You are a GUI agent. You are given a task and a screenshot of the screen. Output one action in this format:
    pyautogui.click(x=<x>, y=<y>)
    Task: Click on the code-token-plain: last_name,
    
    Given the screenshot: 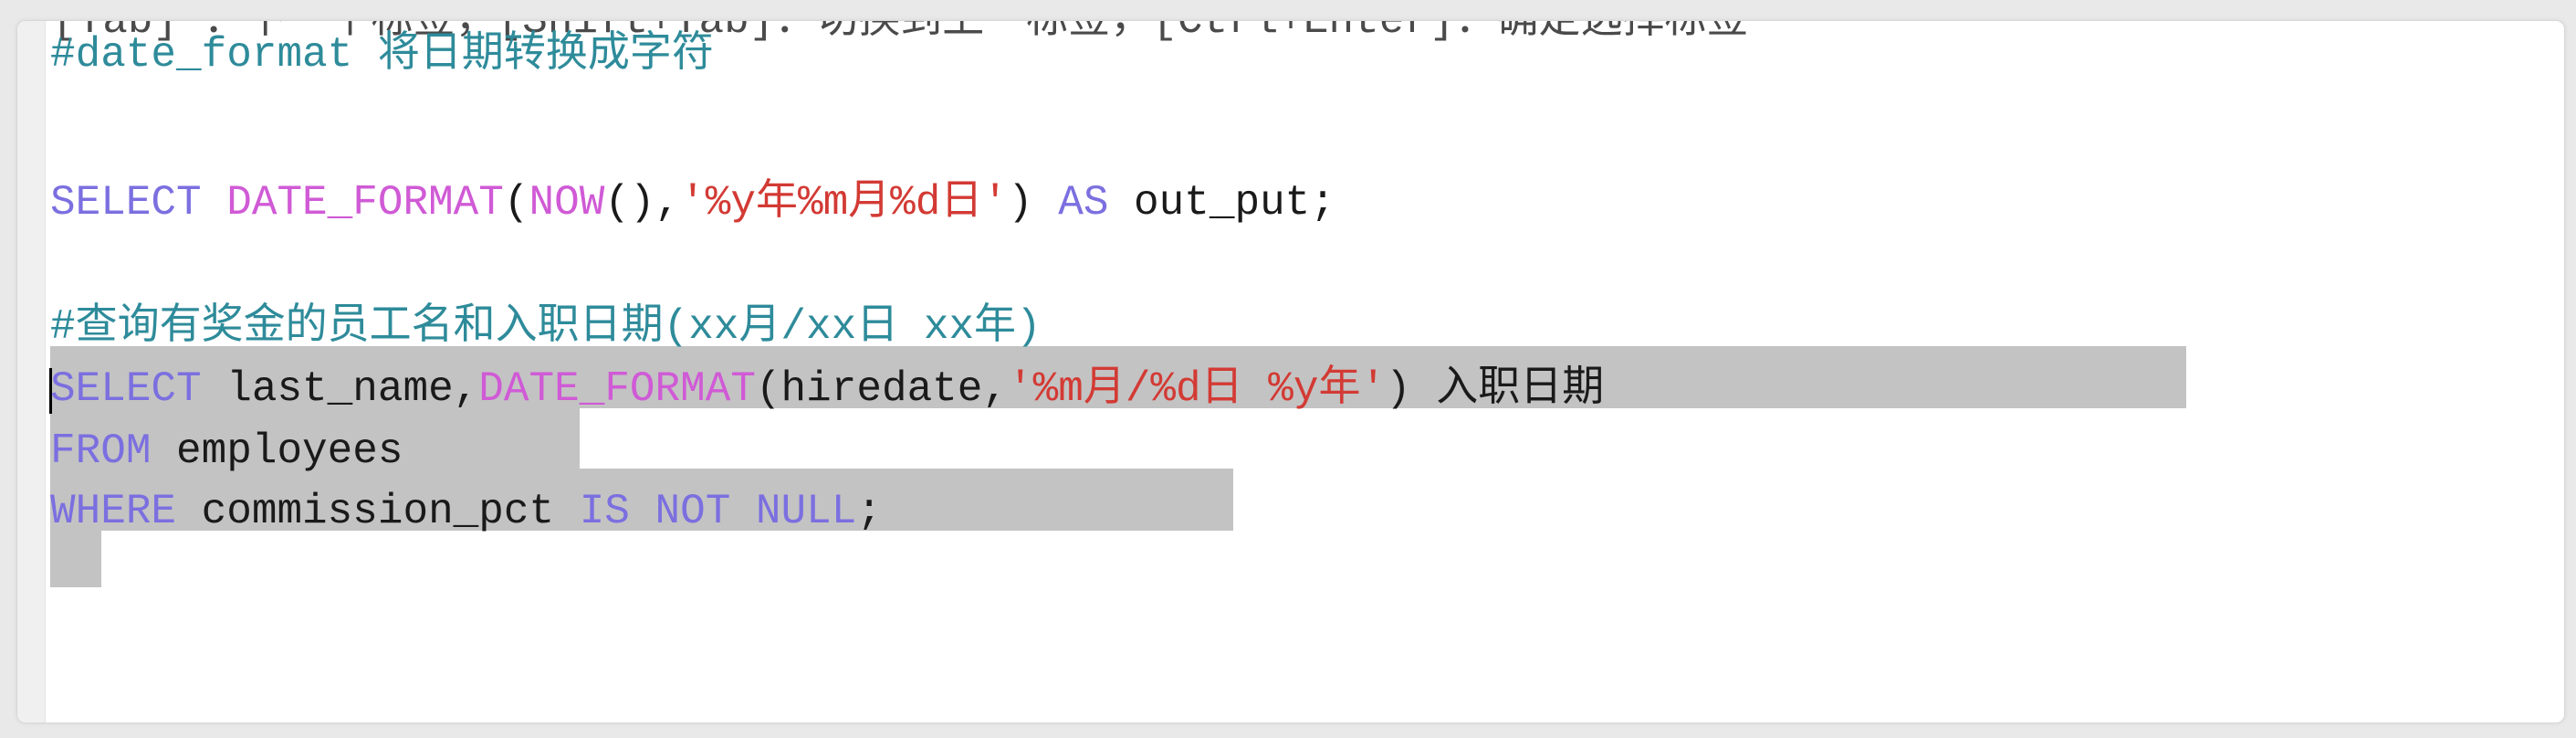 What is the action you would take?
    pyautogui.click(x=340, y=389)
    